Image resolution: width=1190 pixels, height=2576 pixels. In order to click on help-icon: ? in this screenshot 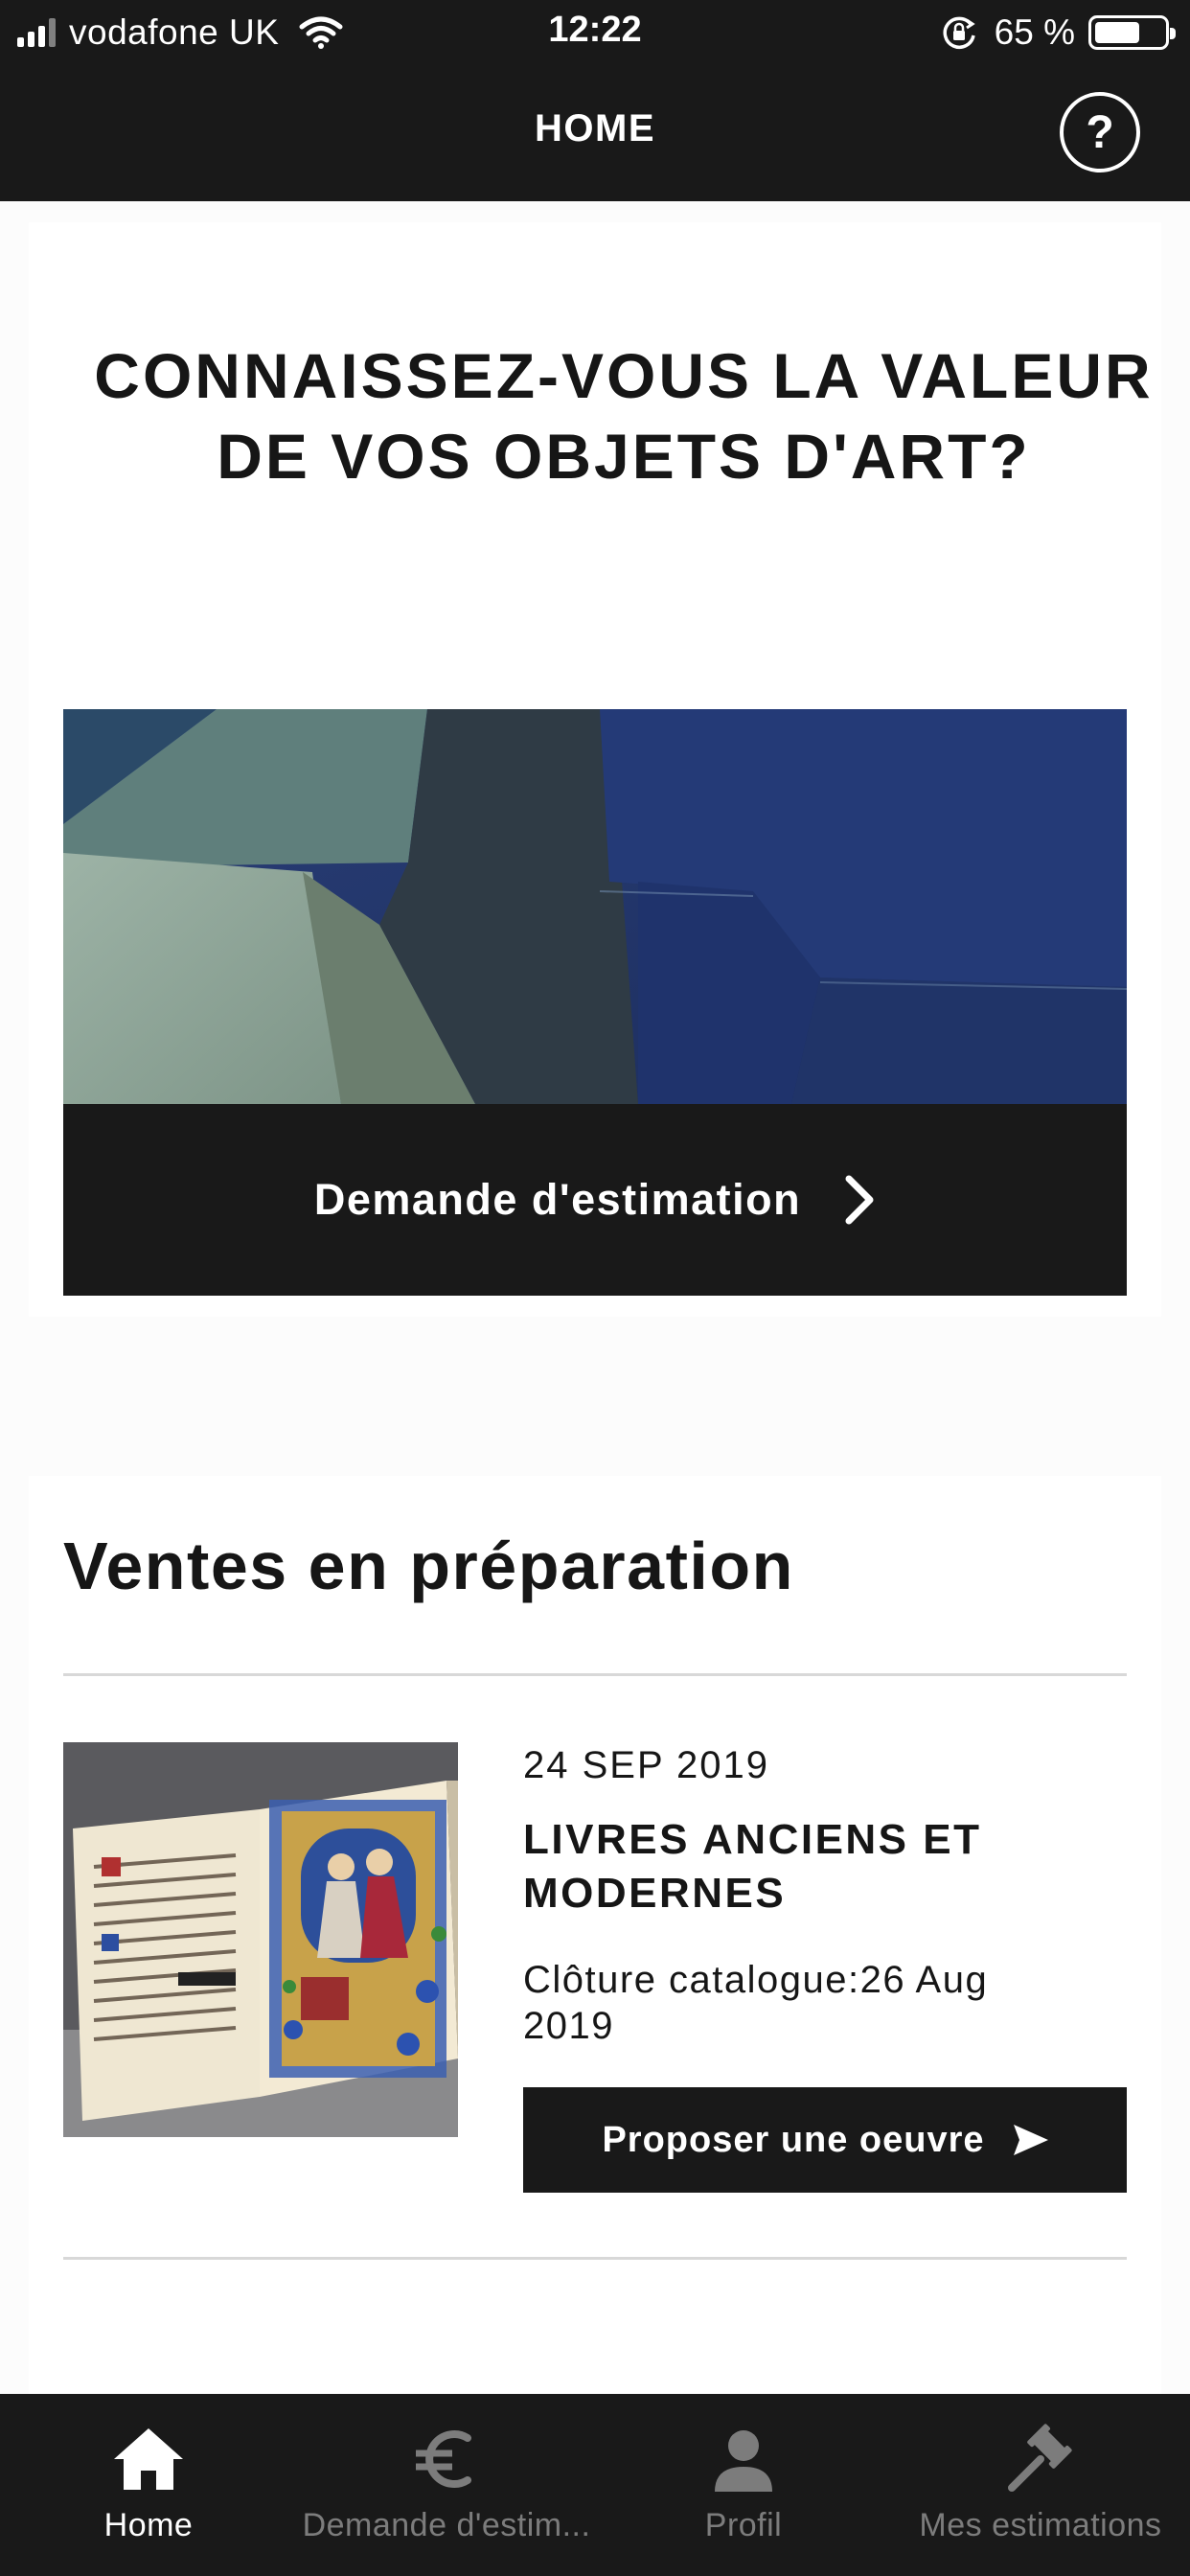, I will do `click(1100, 132)`.